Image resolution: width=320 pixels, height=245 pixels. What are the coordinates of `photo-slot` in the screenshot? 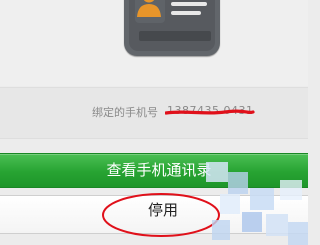 It's located at (150, 11).